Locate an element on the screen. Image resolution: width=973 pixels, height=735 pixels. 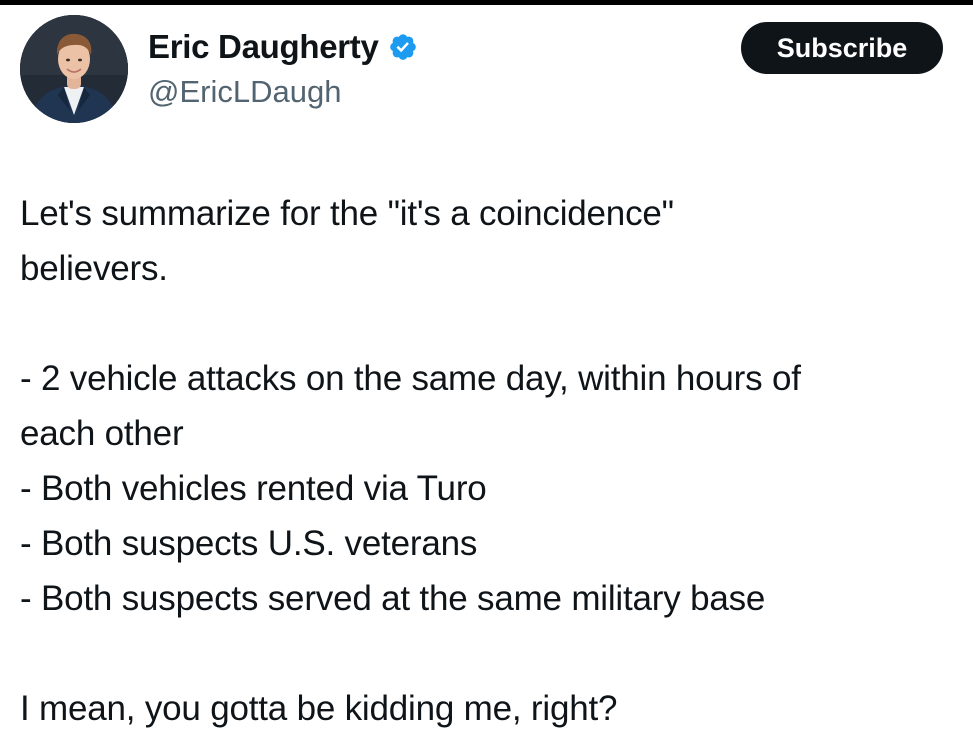
author-handle: @EricLDaugh is located at coordinates (244, 92).